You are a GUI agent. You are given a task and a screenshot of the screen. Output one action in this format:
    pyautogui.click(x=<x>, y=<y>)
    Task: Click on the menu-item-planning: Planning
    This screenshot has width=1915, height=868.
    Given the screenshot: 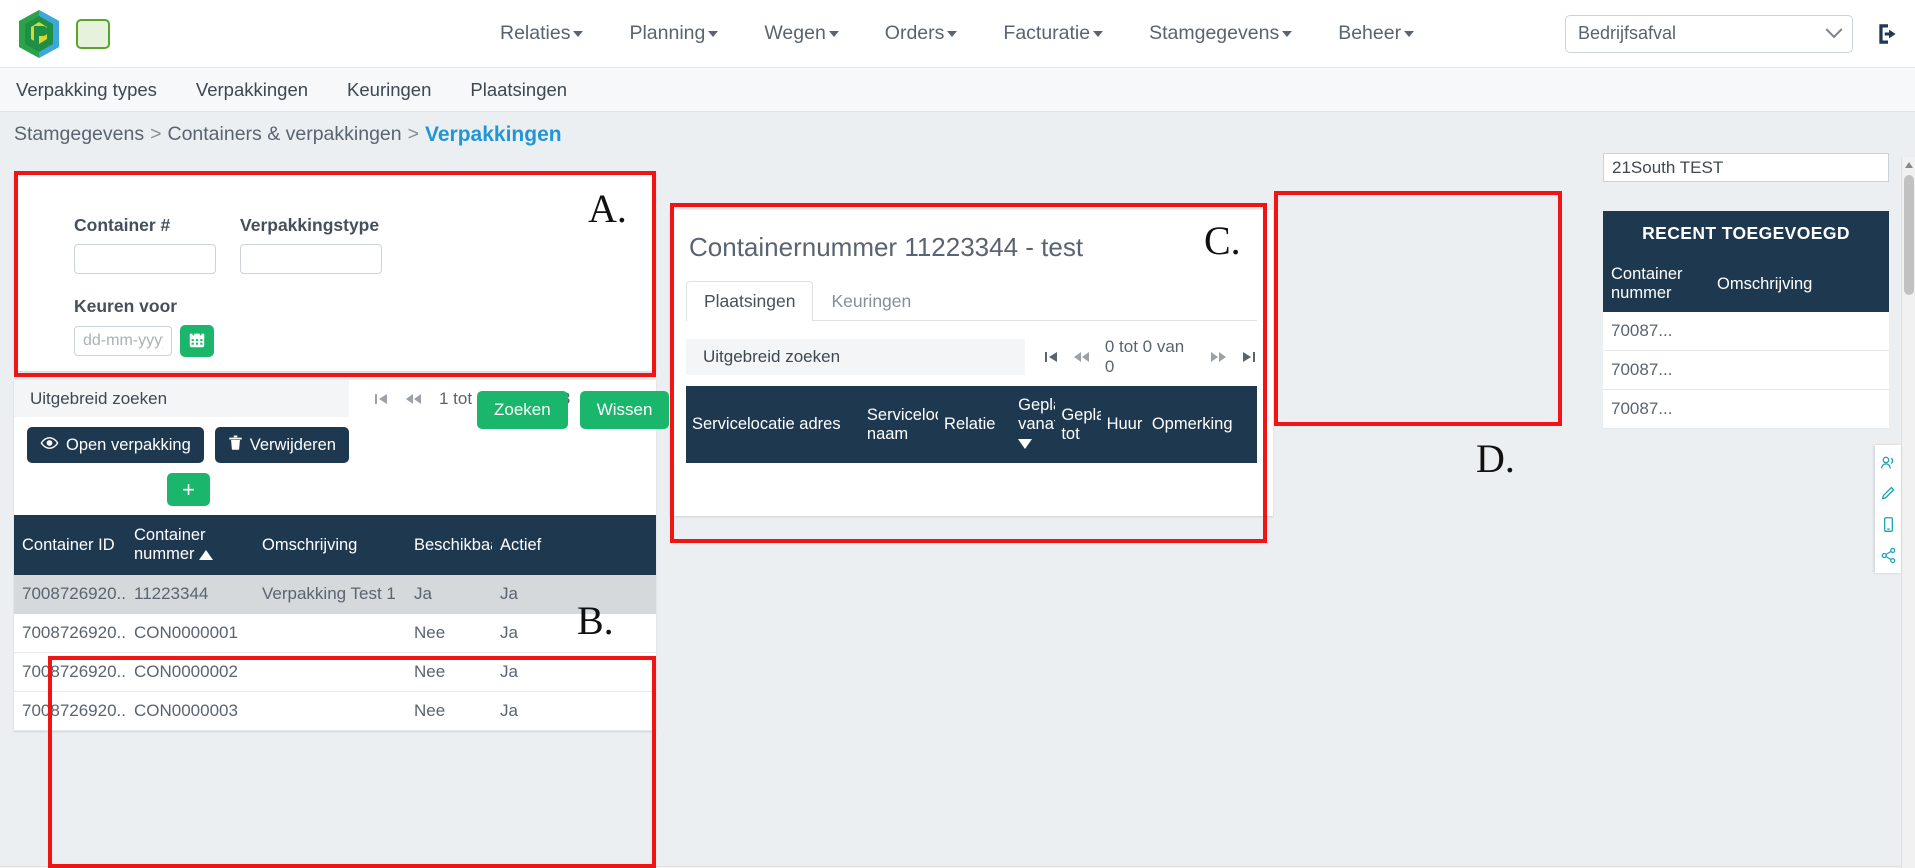 What is the action you would take?
    pyautogui.click(x=674, y=33)
    